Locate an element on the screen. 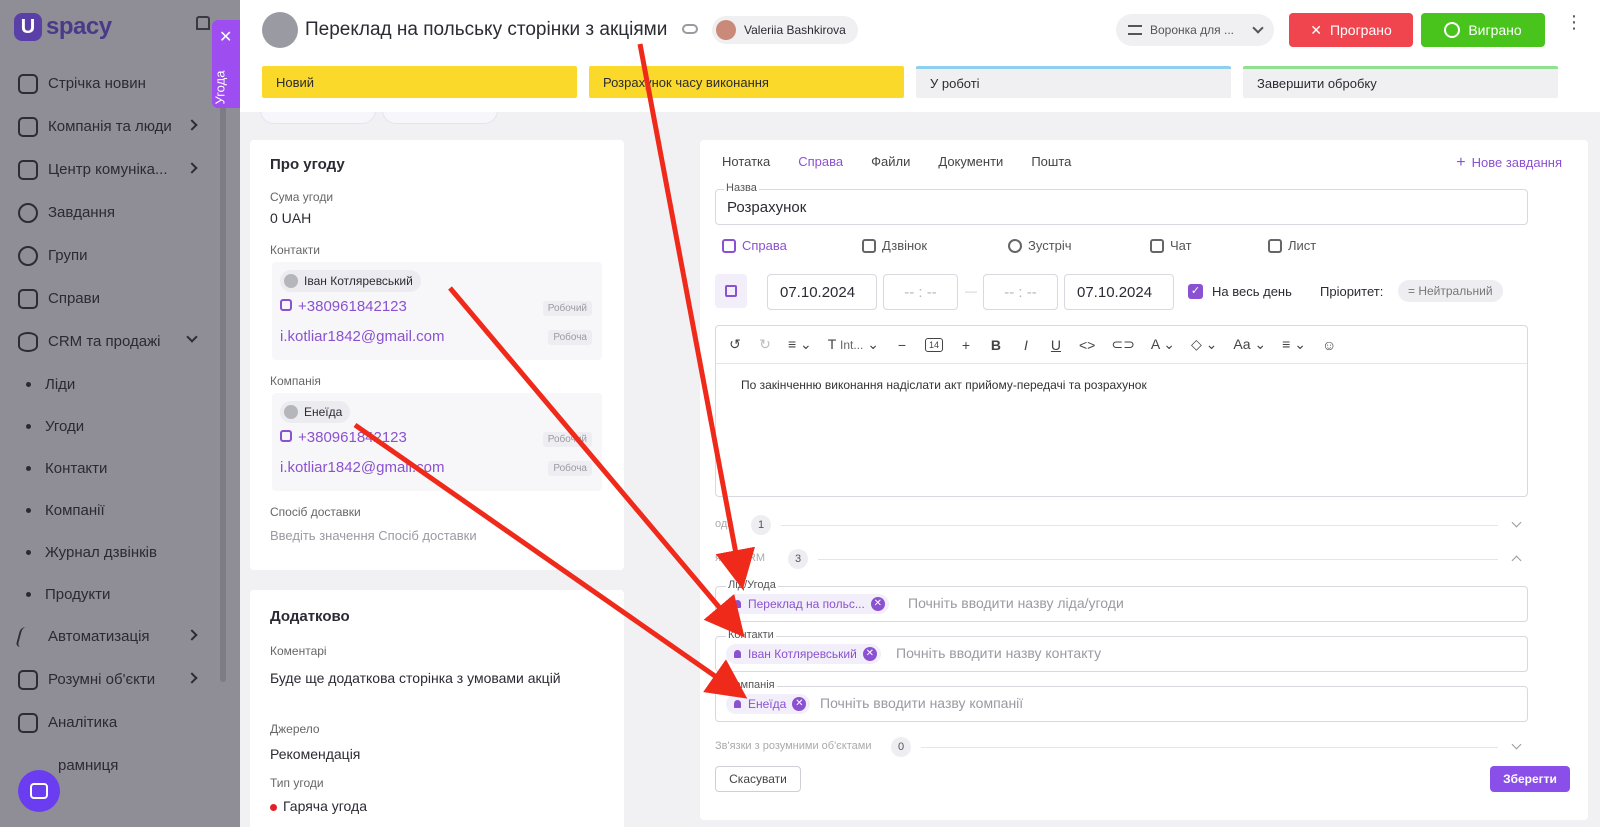 Image resolution: width=1600 pixels, height=827 pixels. section-smart-links: Зв'язки з розумними об'єктами 0 is located at coordinates (1121, 747).